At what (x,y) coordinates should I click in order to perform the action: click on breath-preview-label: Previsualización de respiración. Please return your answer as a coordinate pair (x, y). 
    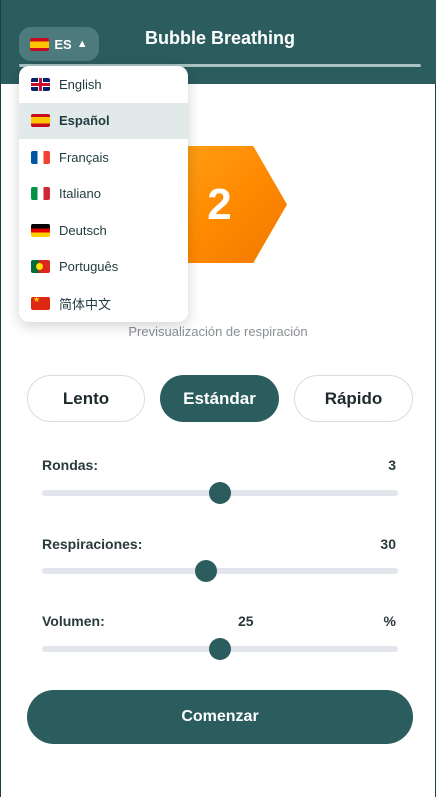
    Looking at the image, I should click on (218, 331).